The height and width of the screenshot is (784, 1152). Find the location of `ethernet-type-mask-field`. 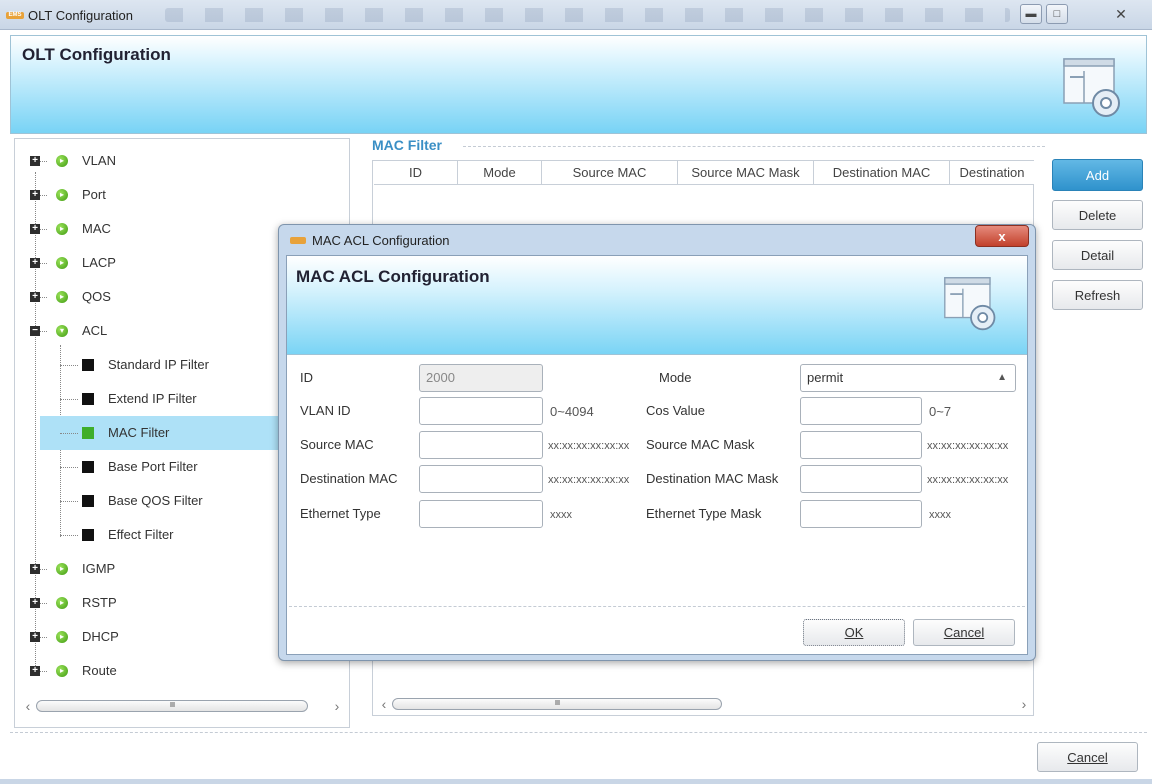

ethernet-type-mask-field is located at coordinates (861, 514).